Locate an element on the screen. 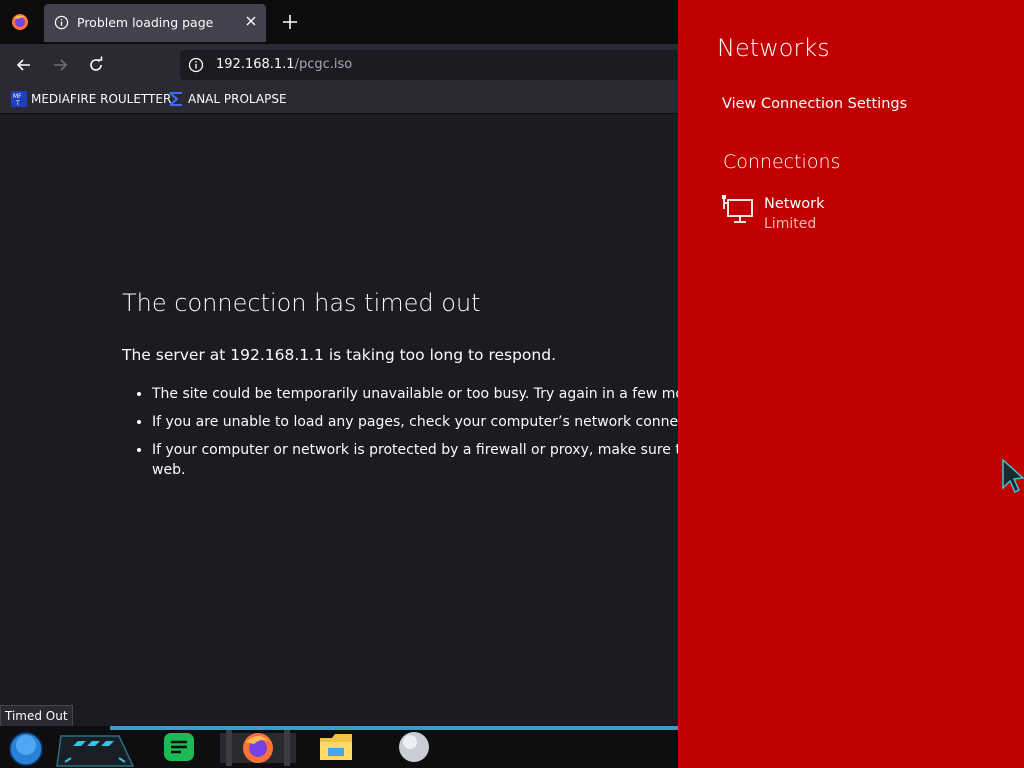 This screenshot has height=768, width=1024. network-name: Network is located at coordinates (794, 204).